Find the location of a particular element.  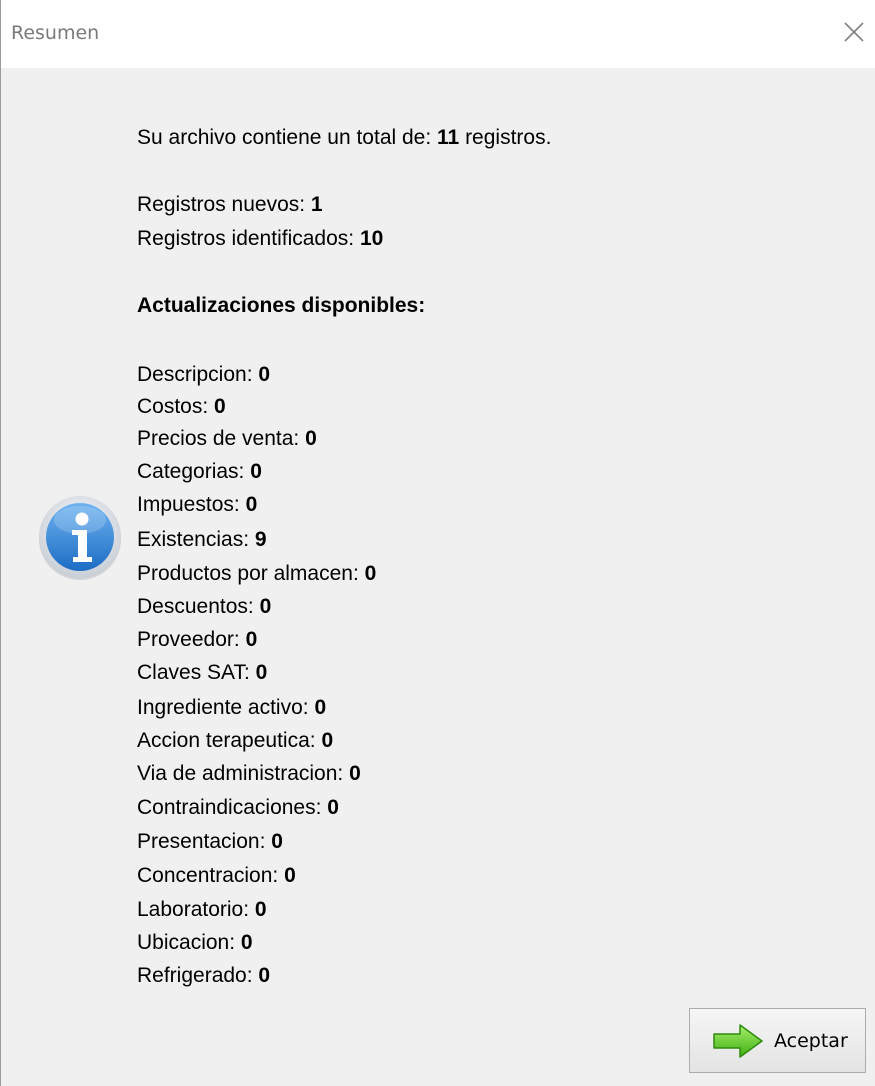

accept-button: Aceptar is located at coordinates (777, 1040).